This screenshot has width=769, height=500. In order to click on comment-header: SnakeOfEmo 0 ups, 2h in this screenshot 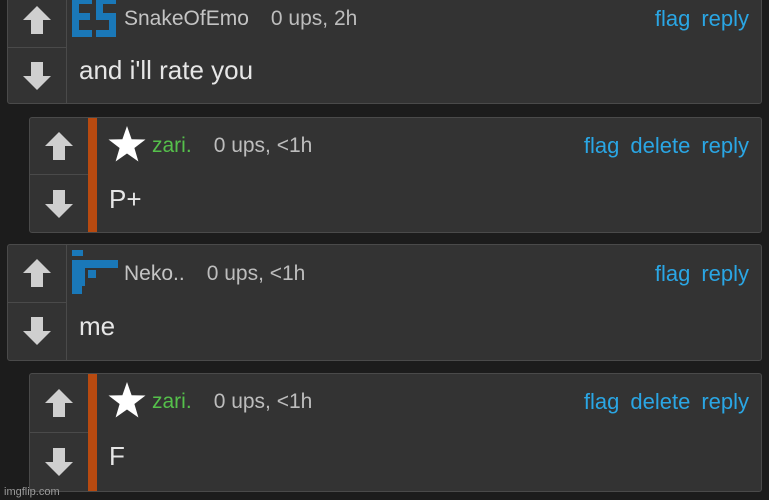, I will do `click(215, 18)`.